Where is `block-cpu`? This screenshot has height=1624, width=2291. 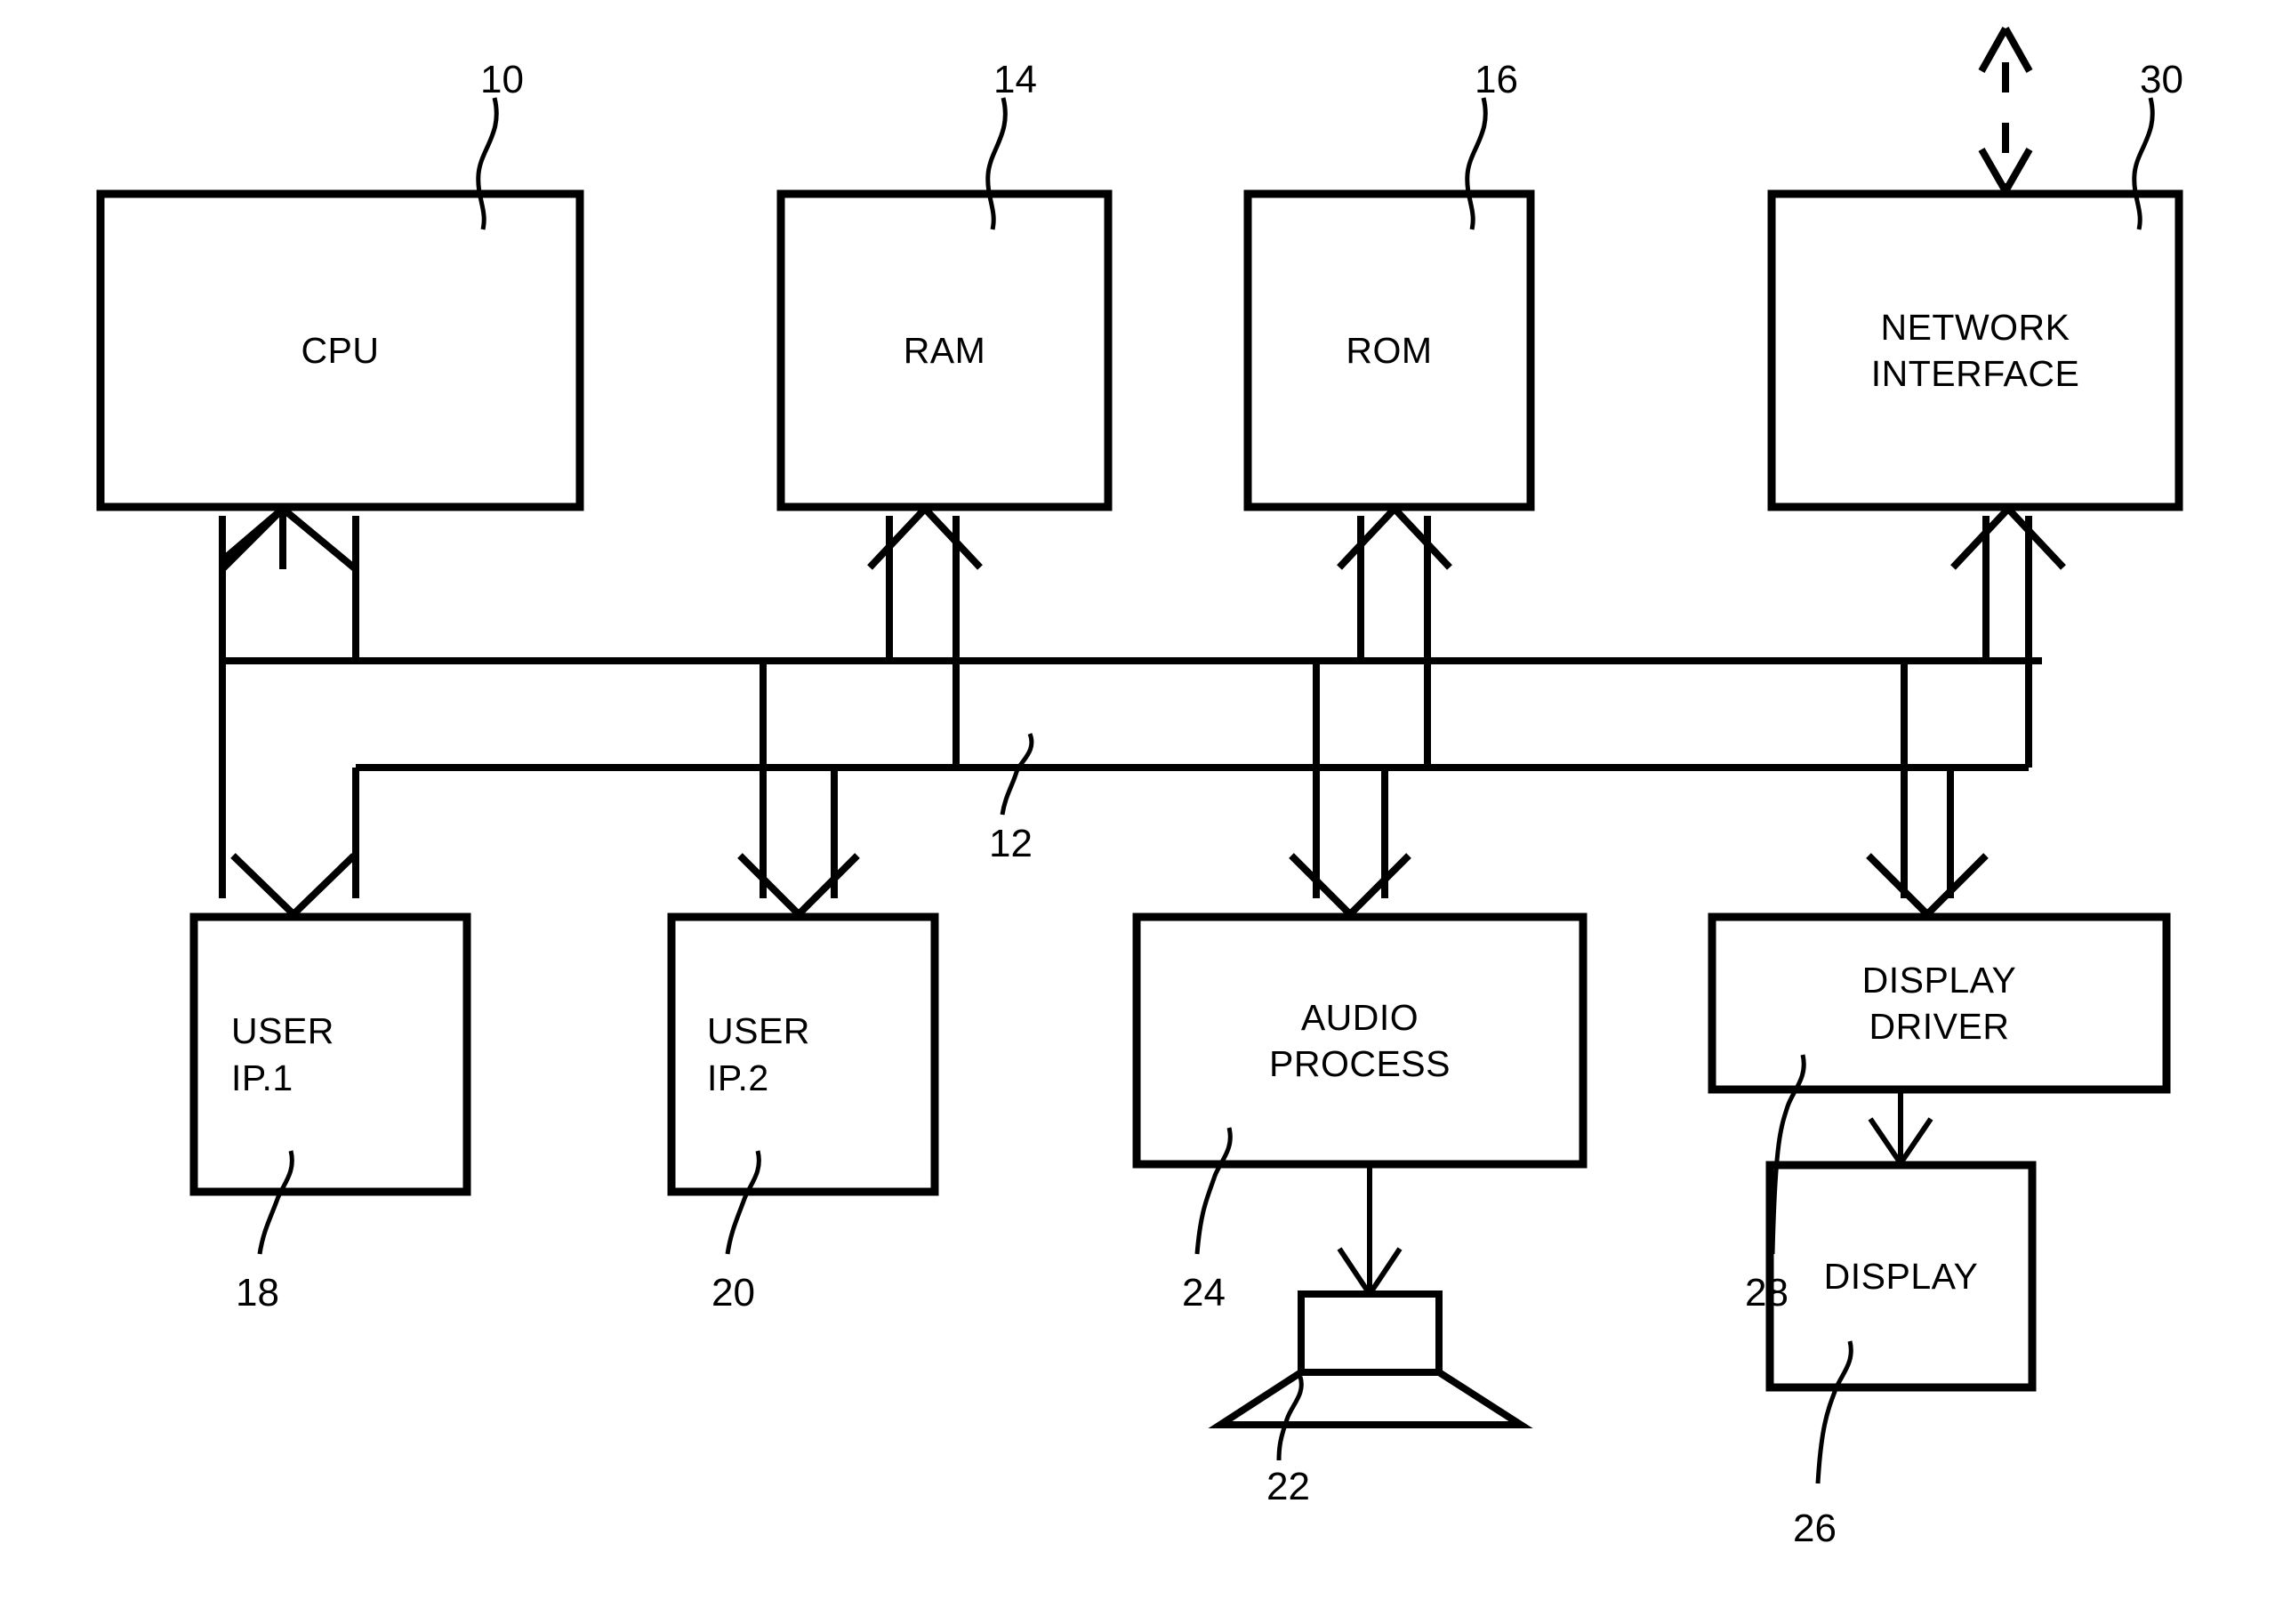 block-cpu is located at coordinates (340, 350).